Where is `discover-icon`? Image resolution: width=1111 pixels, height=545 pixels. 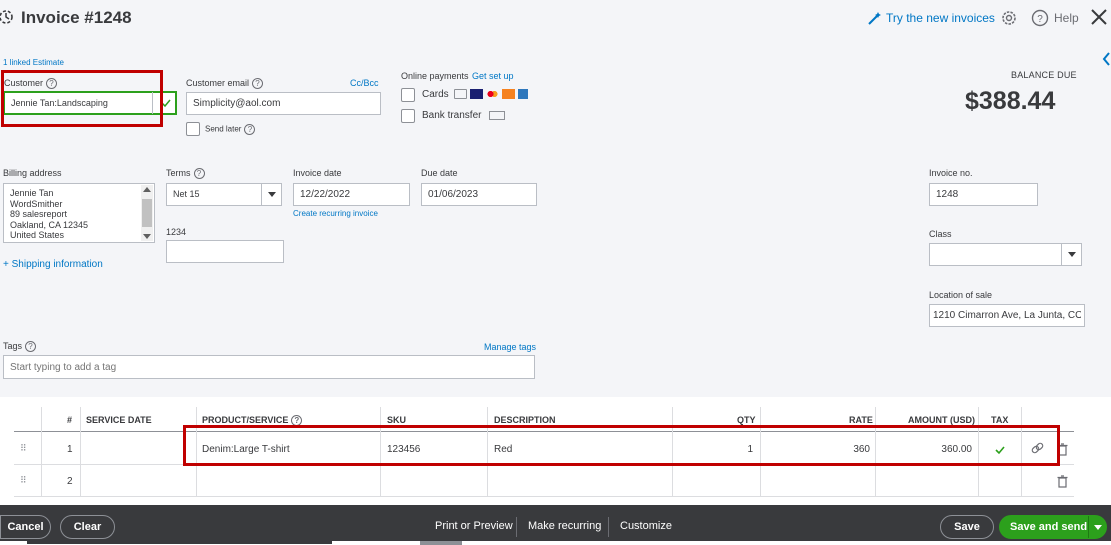
discover-icon is located at coordinates (508, 94).